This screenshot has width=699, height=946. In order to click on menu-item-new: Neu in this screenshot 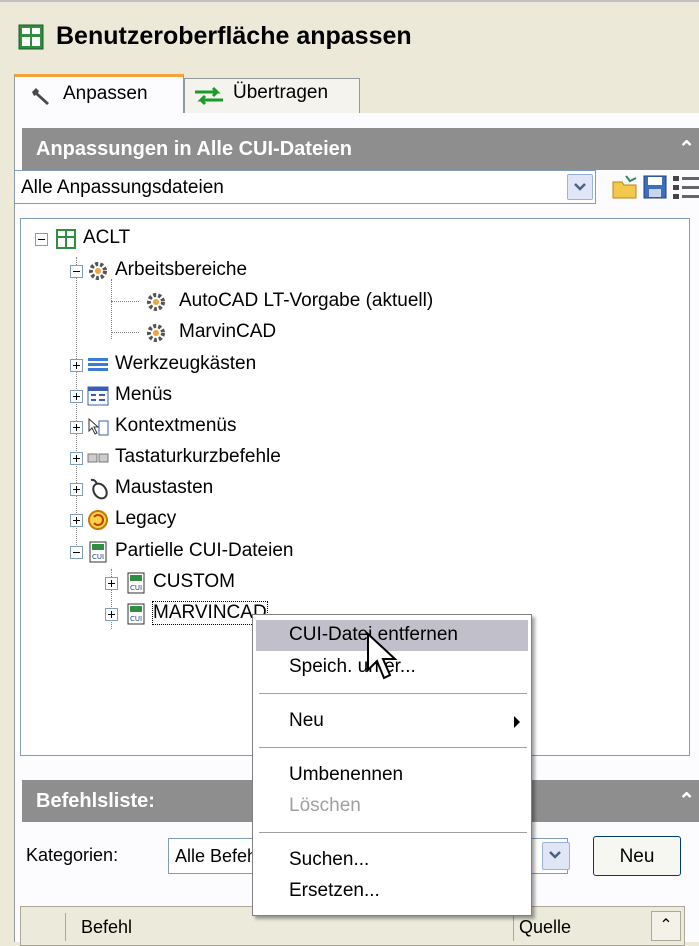, I will do `click(392, 721)`.